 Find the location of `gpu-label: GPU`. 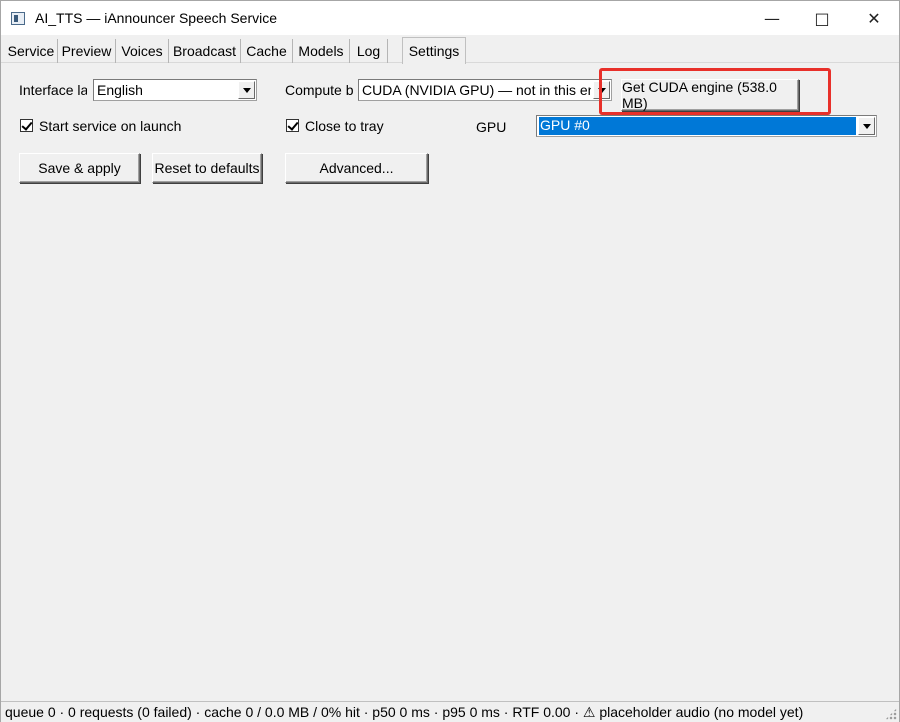

gpu-label: GPU is located at coordinates (491, 127).